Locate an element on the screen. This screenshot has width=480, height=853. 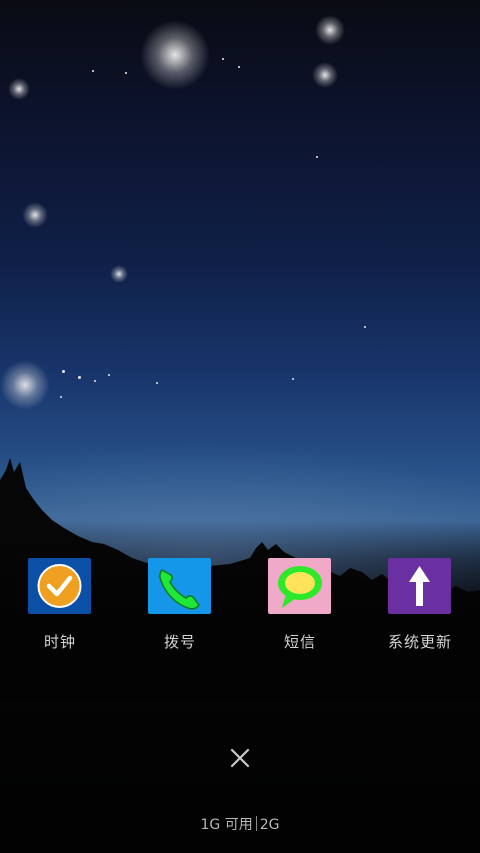
recent-apps-row: 时钟 拨号 短信 系统更新 is located at coordinates (240, 607).